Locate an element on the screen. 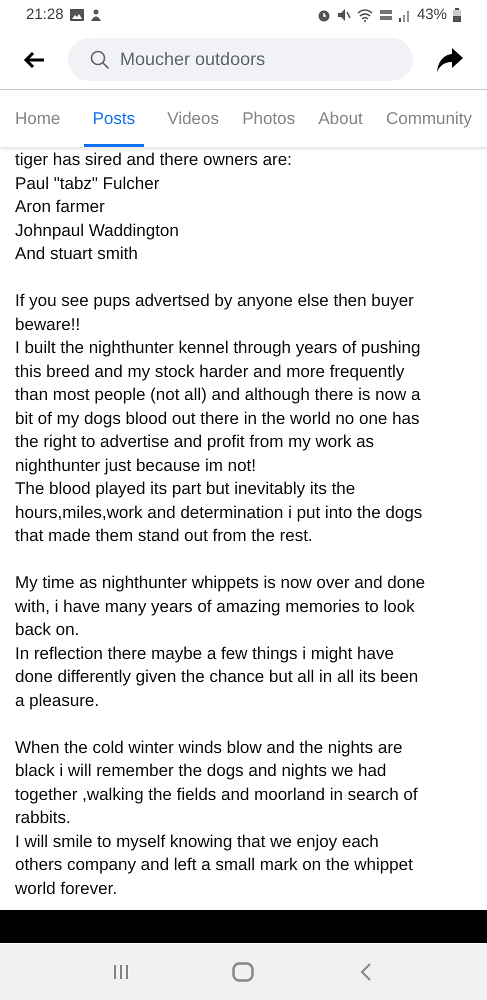 Image resolution: width=487 pixels, height=1000 pixels. back-arrow-icon is located at coordinates (34, 59).